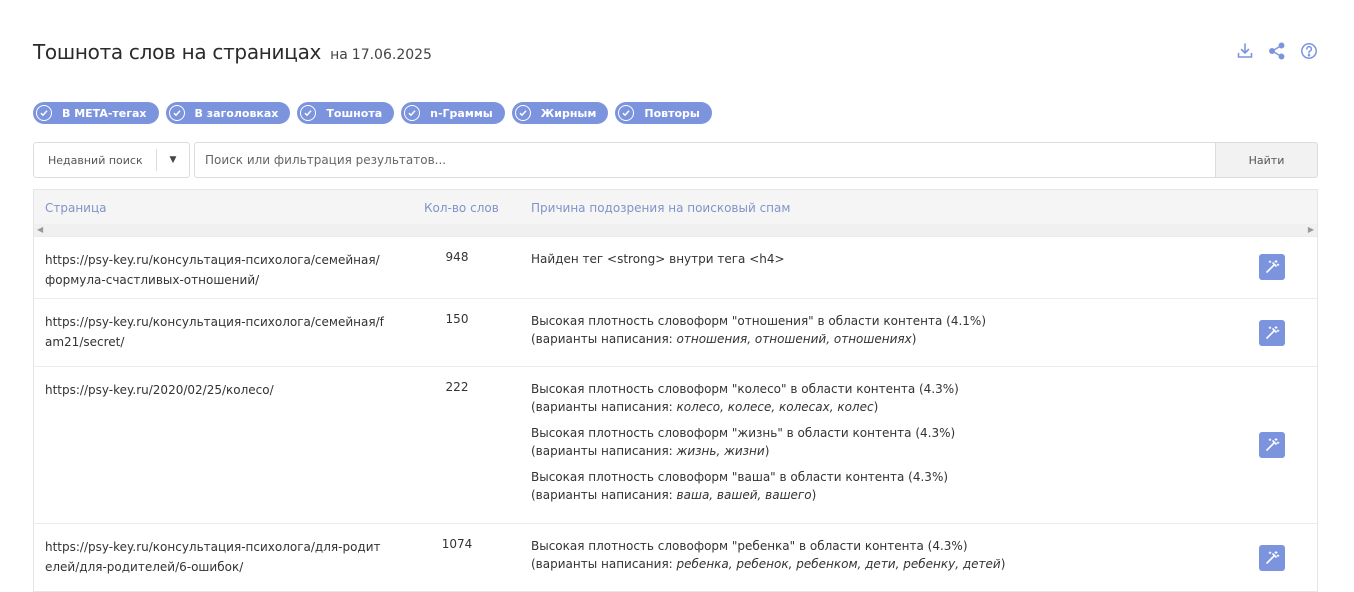  Describe the element at coordinates (104, 113) in the screenshot. I see `filter-chip-label: В META-тегах` at that location.